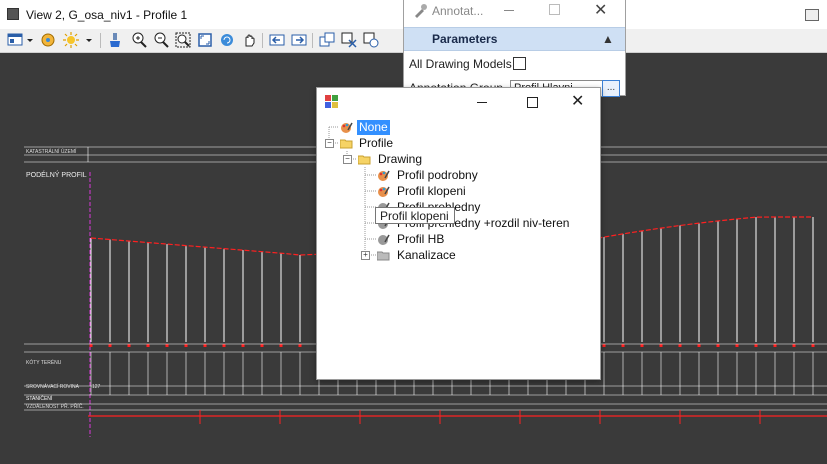  Describe the element at coordinates (465, 39) in the screenshot. I see `parameters-section-title: Parameters` at that location.